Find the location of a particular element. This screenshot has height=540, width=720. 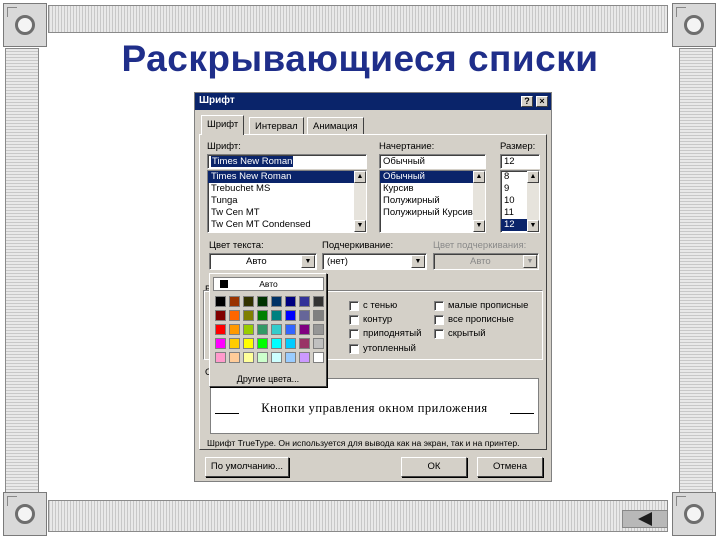

outline-checkbox is located at coordinates (354, 320).